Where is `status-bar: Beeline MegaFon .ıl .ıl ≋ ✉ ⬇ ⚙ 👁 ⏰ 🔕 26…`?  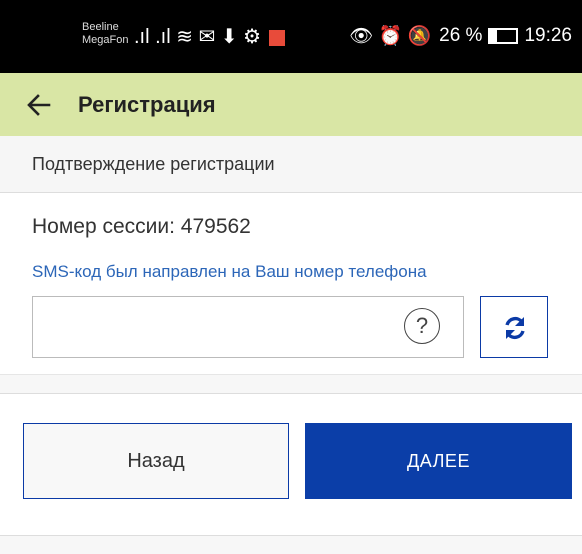 status-bar: Beeline MegaFon .ıl .ıl ≋ ✉ ⬇ ⚙ 👁 ⏰ 🔕 26… is located at coordinates (291, 36).